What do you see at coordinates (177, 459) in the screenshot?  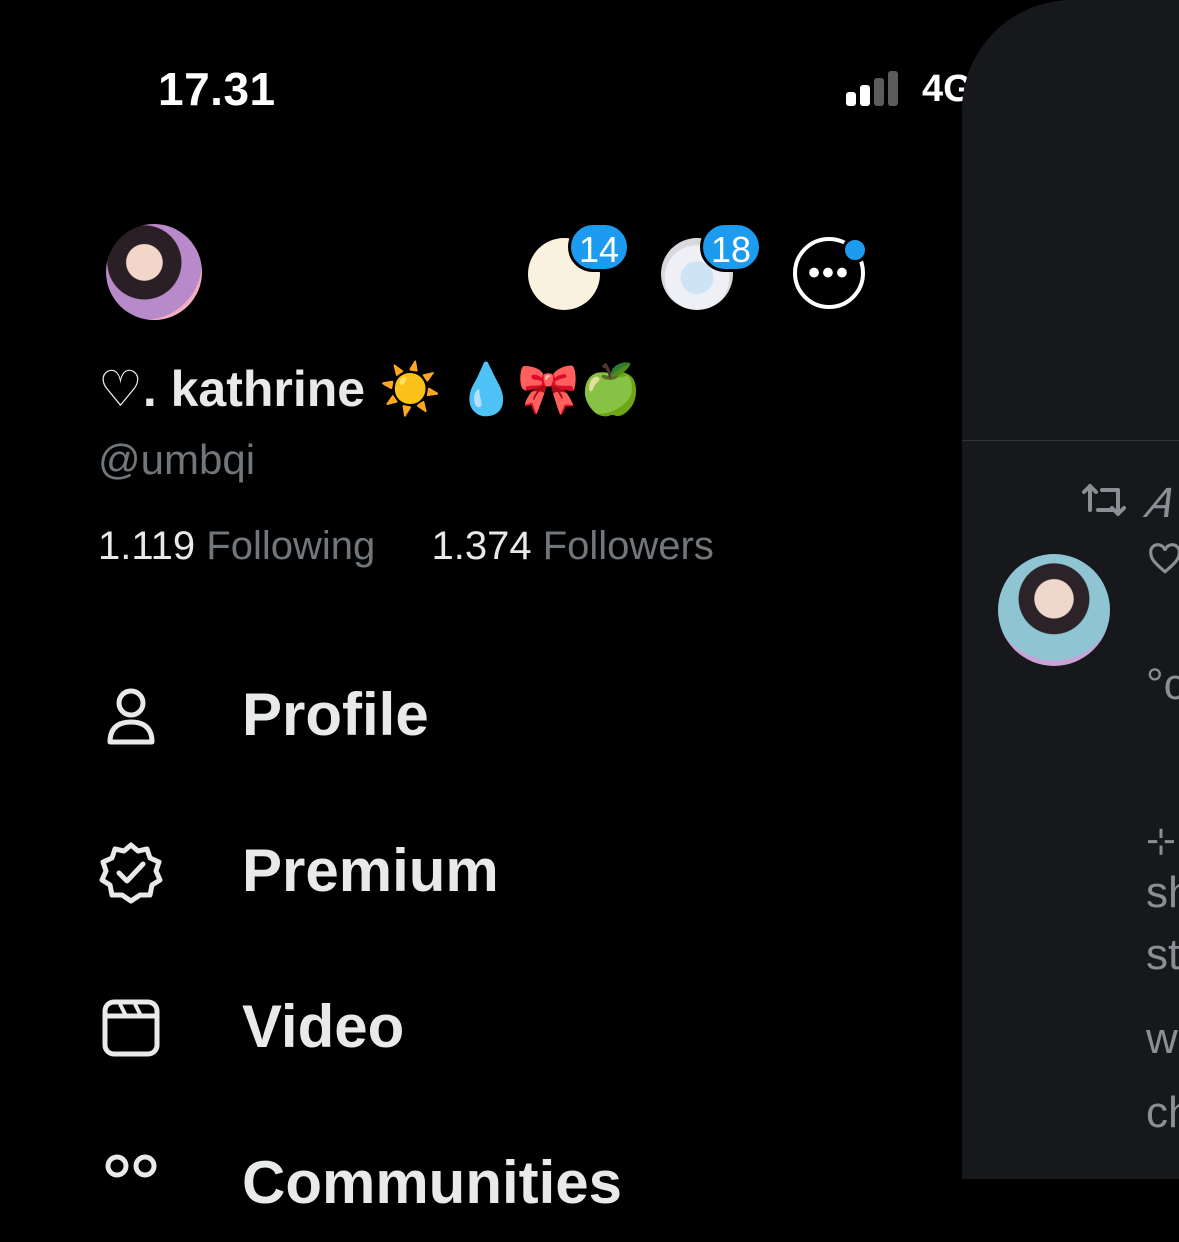 I see `username-handle: @umbqi` at bounding box center [177, 459].